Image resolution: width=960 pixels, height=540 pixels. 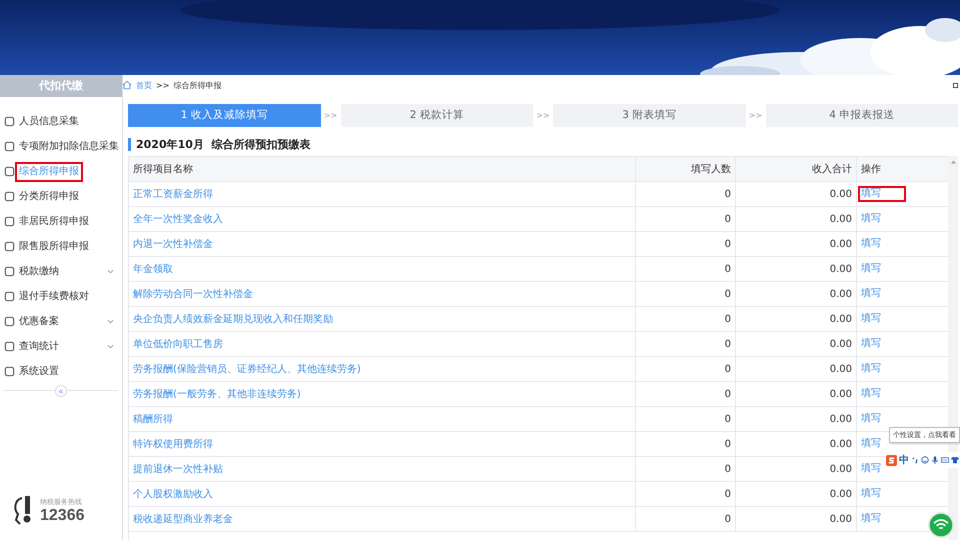 What do you see at coordinates (178, 469) in the screenshot?
I see `income-item-link: 提前退休一次性补贴` at bounding box center [178, 469].